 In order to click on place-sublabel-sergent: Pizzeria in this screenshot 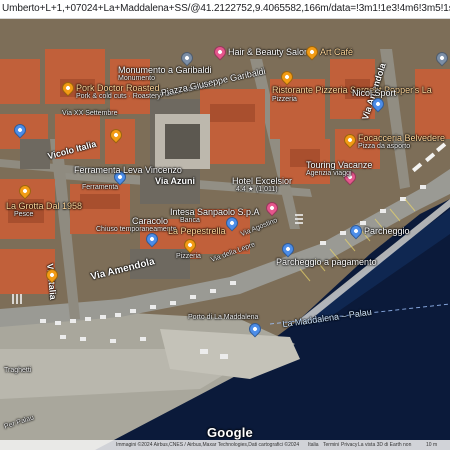, I will do `click(284, 99)`.